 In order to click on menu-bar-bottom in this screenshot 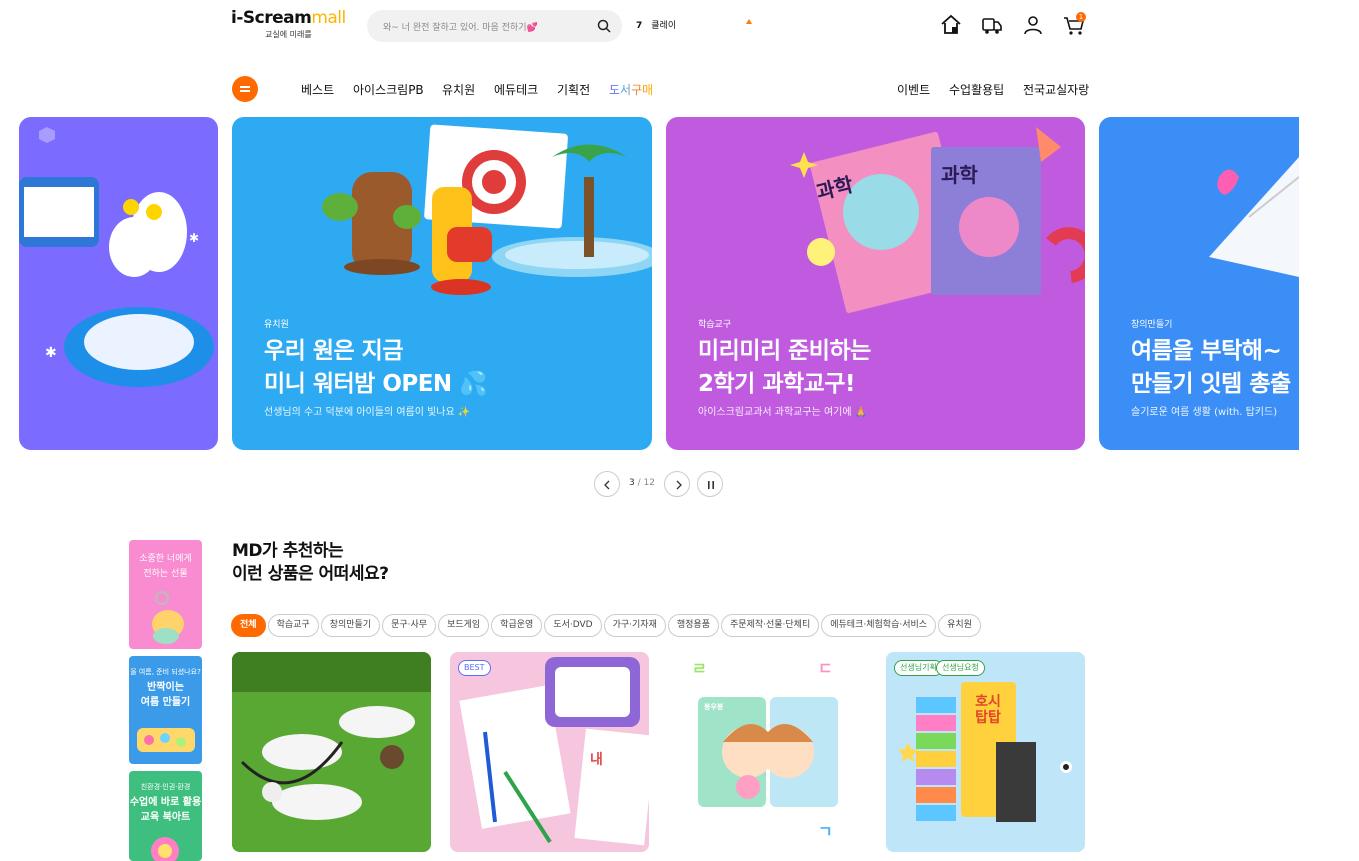, I will do `click(245, 91)`.